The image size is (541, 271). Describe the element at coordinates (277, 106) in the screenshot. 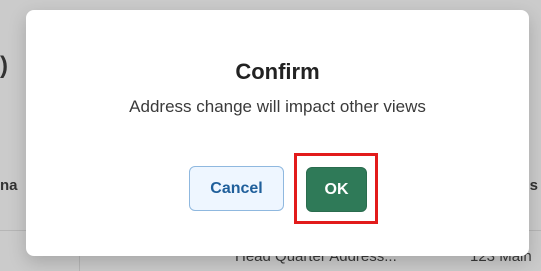

I see `dialog-message: Address change will impact other views` at that location.